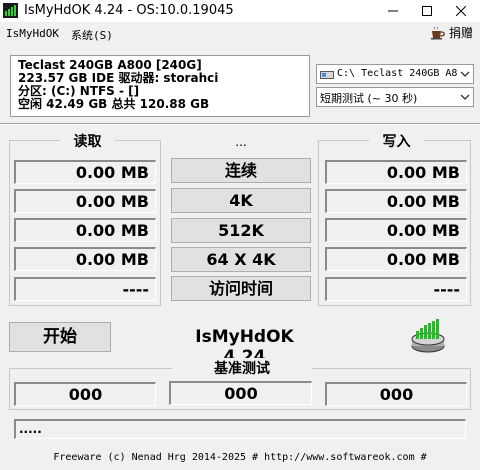 Image resolution: width=480 pixels, height=470 pixels. I want to click on read-label: 读取, so click(87, 141).